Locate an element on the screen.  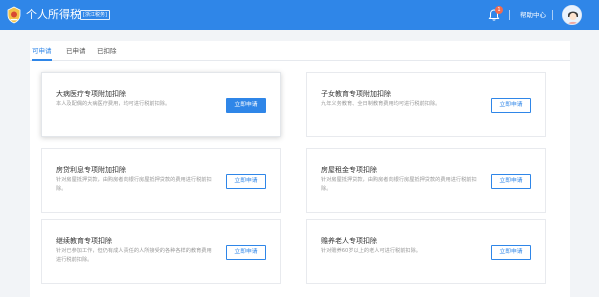
region-tag: [浙江税务] is located at coordinates (95, 15).